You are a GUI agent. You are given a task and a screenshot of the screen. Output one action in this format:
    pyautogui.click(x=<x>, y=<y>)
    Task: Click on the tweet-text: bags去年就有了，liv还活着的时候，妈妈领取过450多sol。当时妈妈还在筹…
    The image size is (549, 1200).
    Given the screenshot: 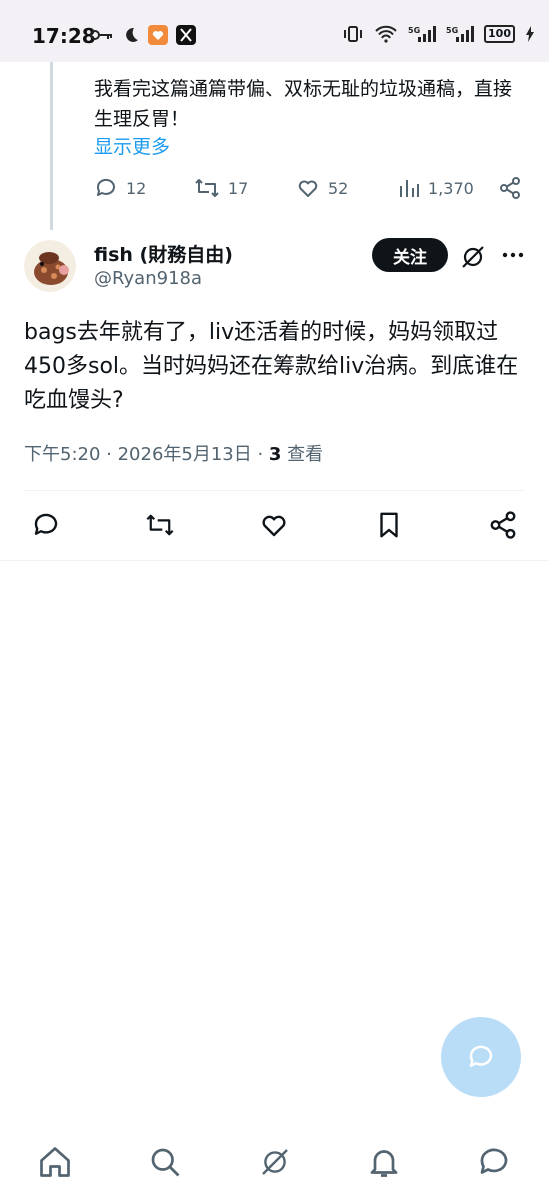 What is the action you would take?
    pyautogui.click(x=271, y=366)
    